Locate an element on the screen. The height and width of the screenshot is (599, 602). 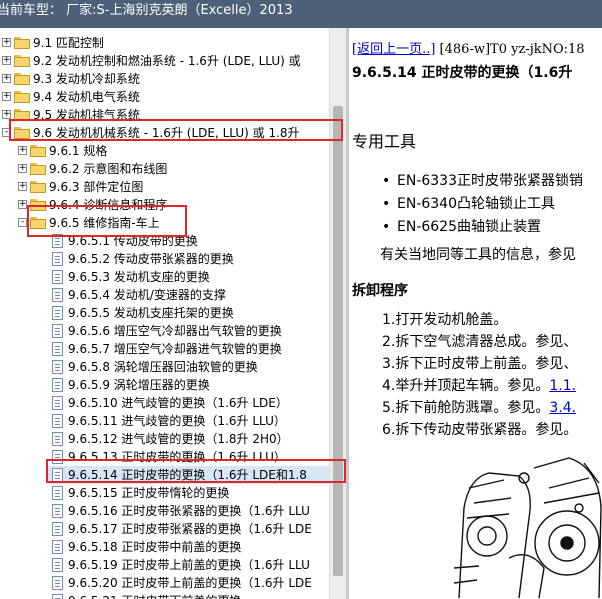
tree-doc-item: 9.6.5.11 进气歧管的更换（1.6升 LLU） is located at coordinates (165, 421).